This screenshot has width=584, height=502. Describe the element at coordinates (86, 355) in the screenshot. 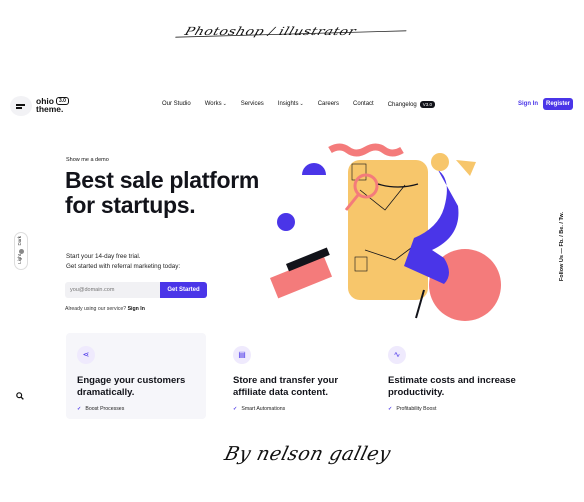

I see `share-icon: ⋖` at that location.